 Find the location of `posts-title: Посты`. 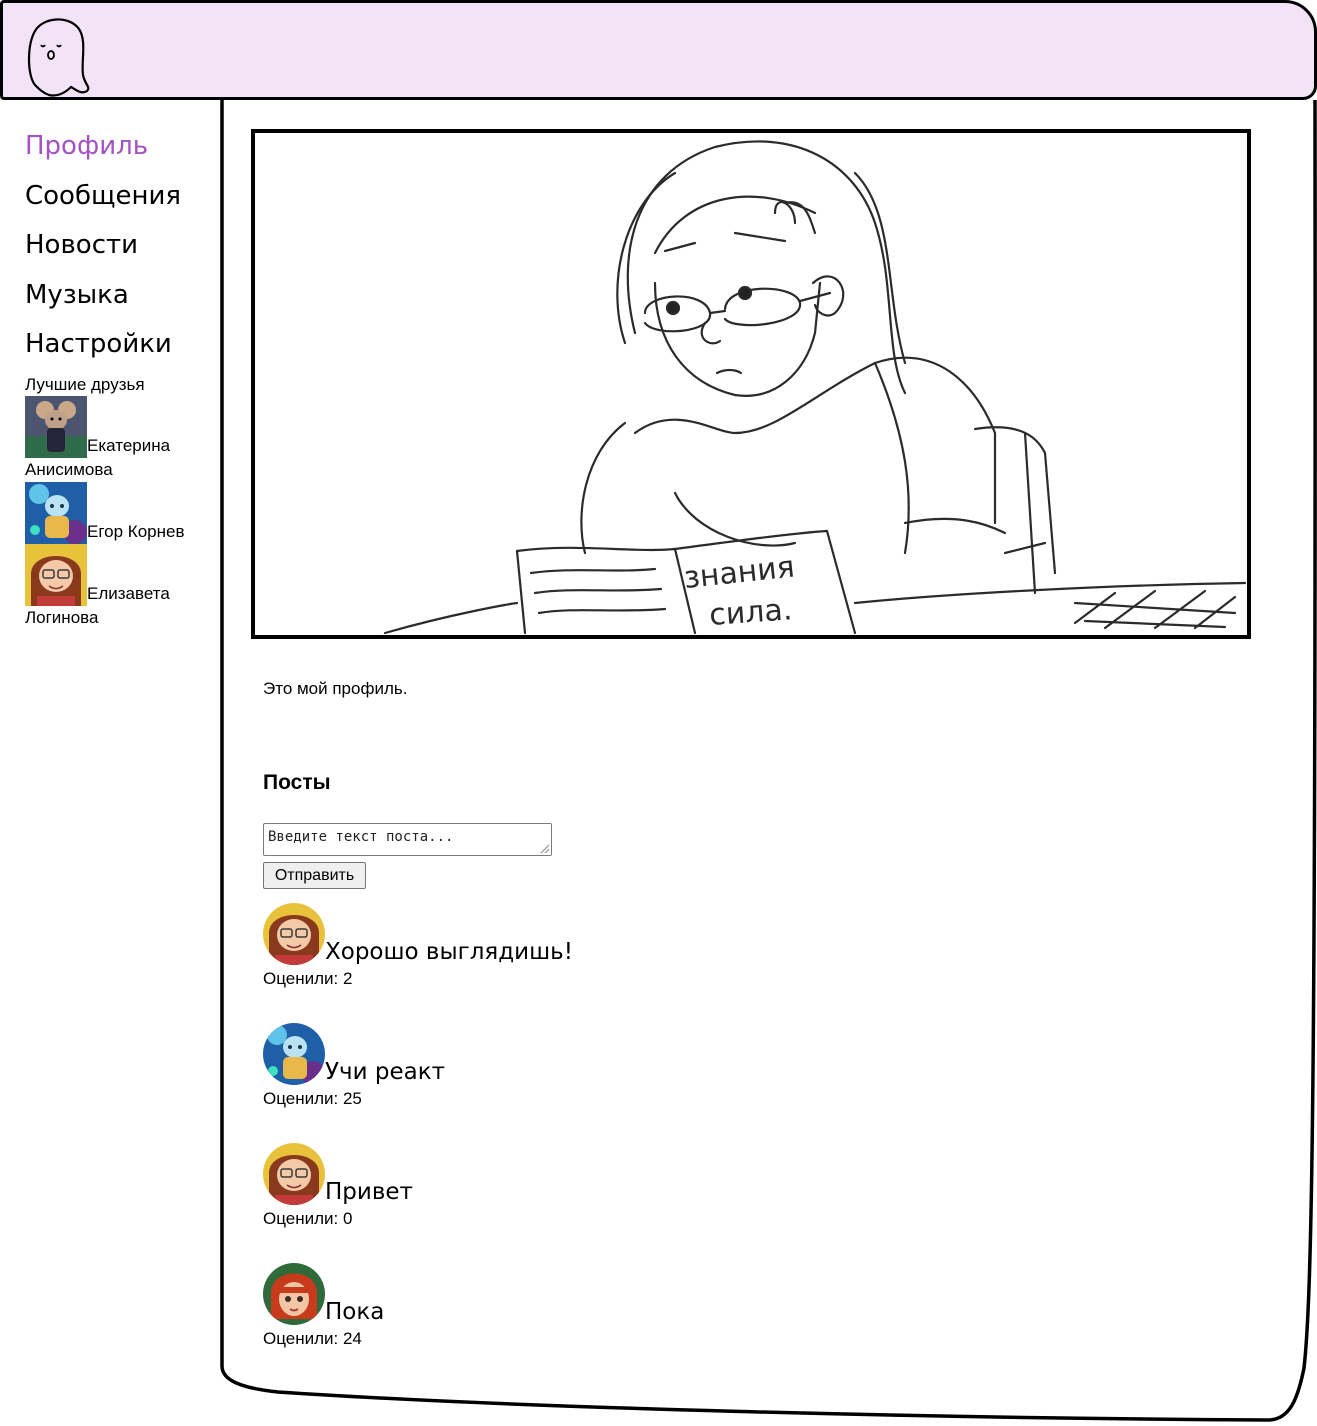

posts-title: Посты is located at coordinates (297, 782).